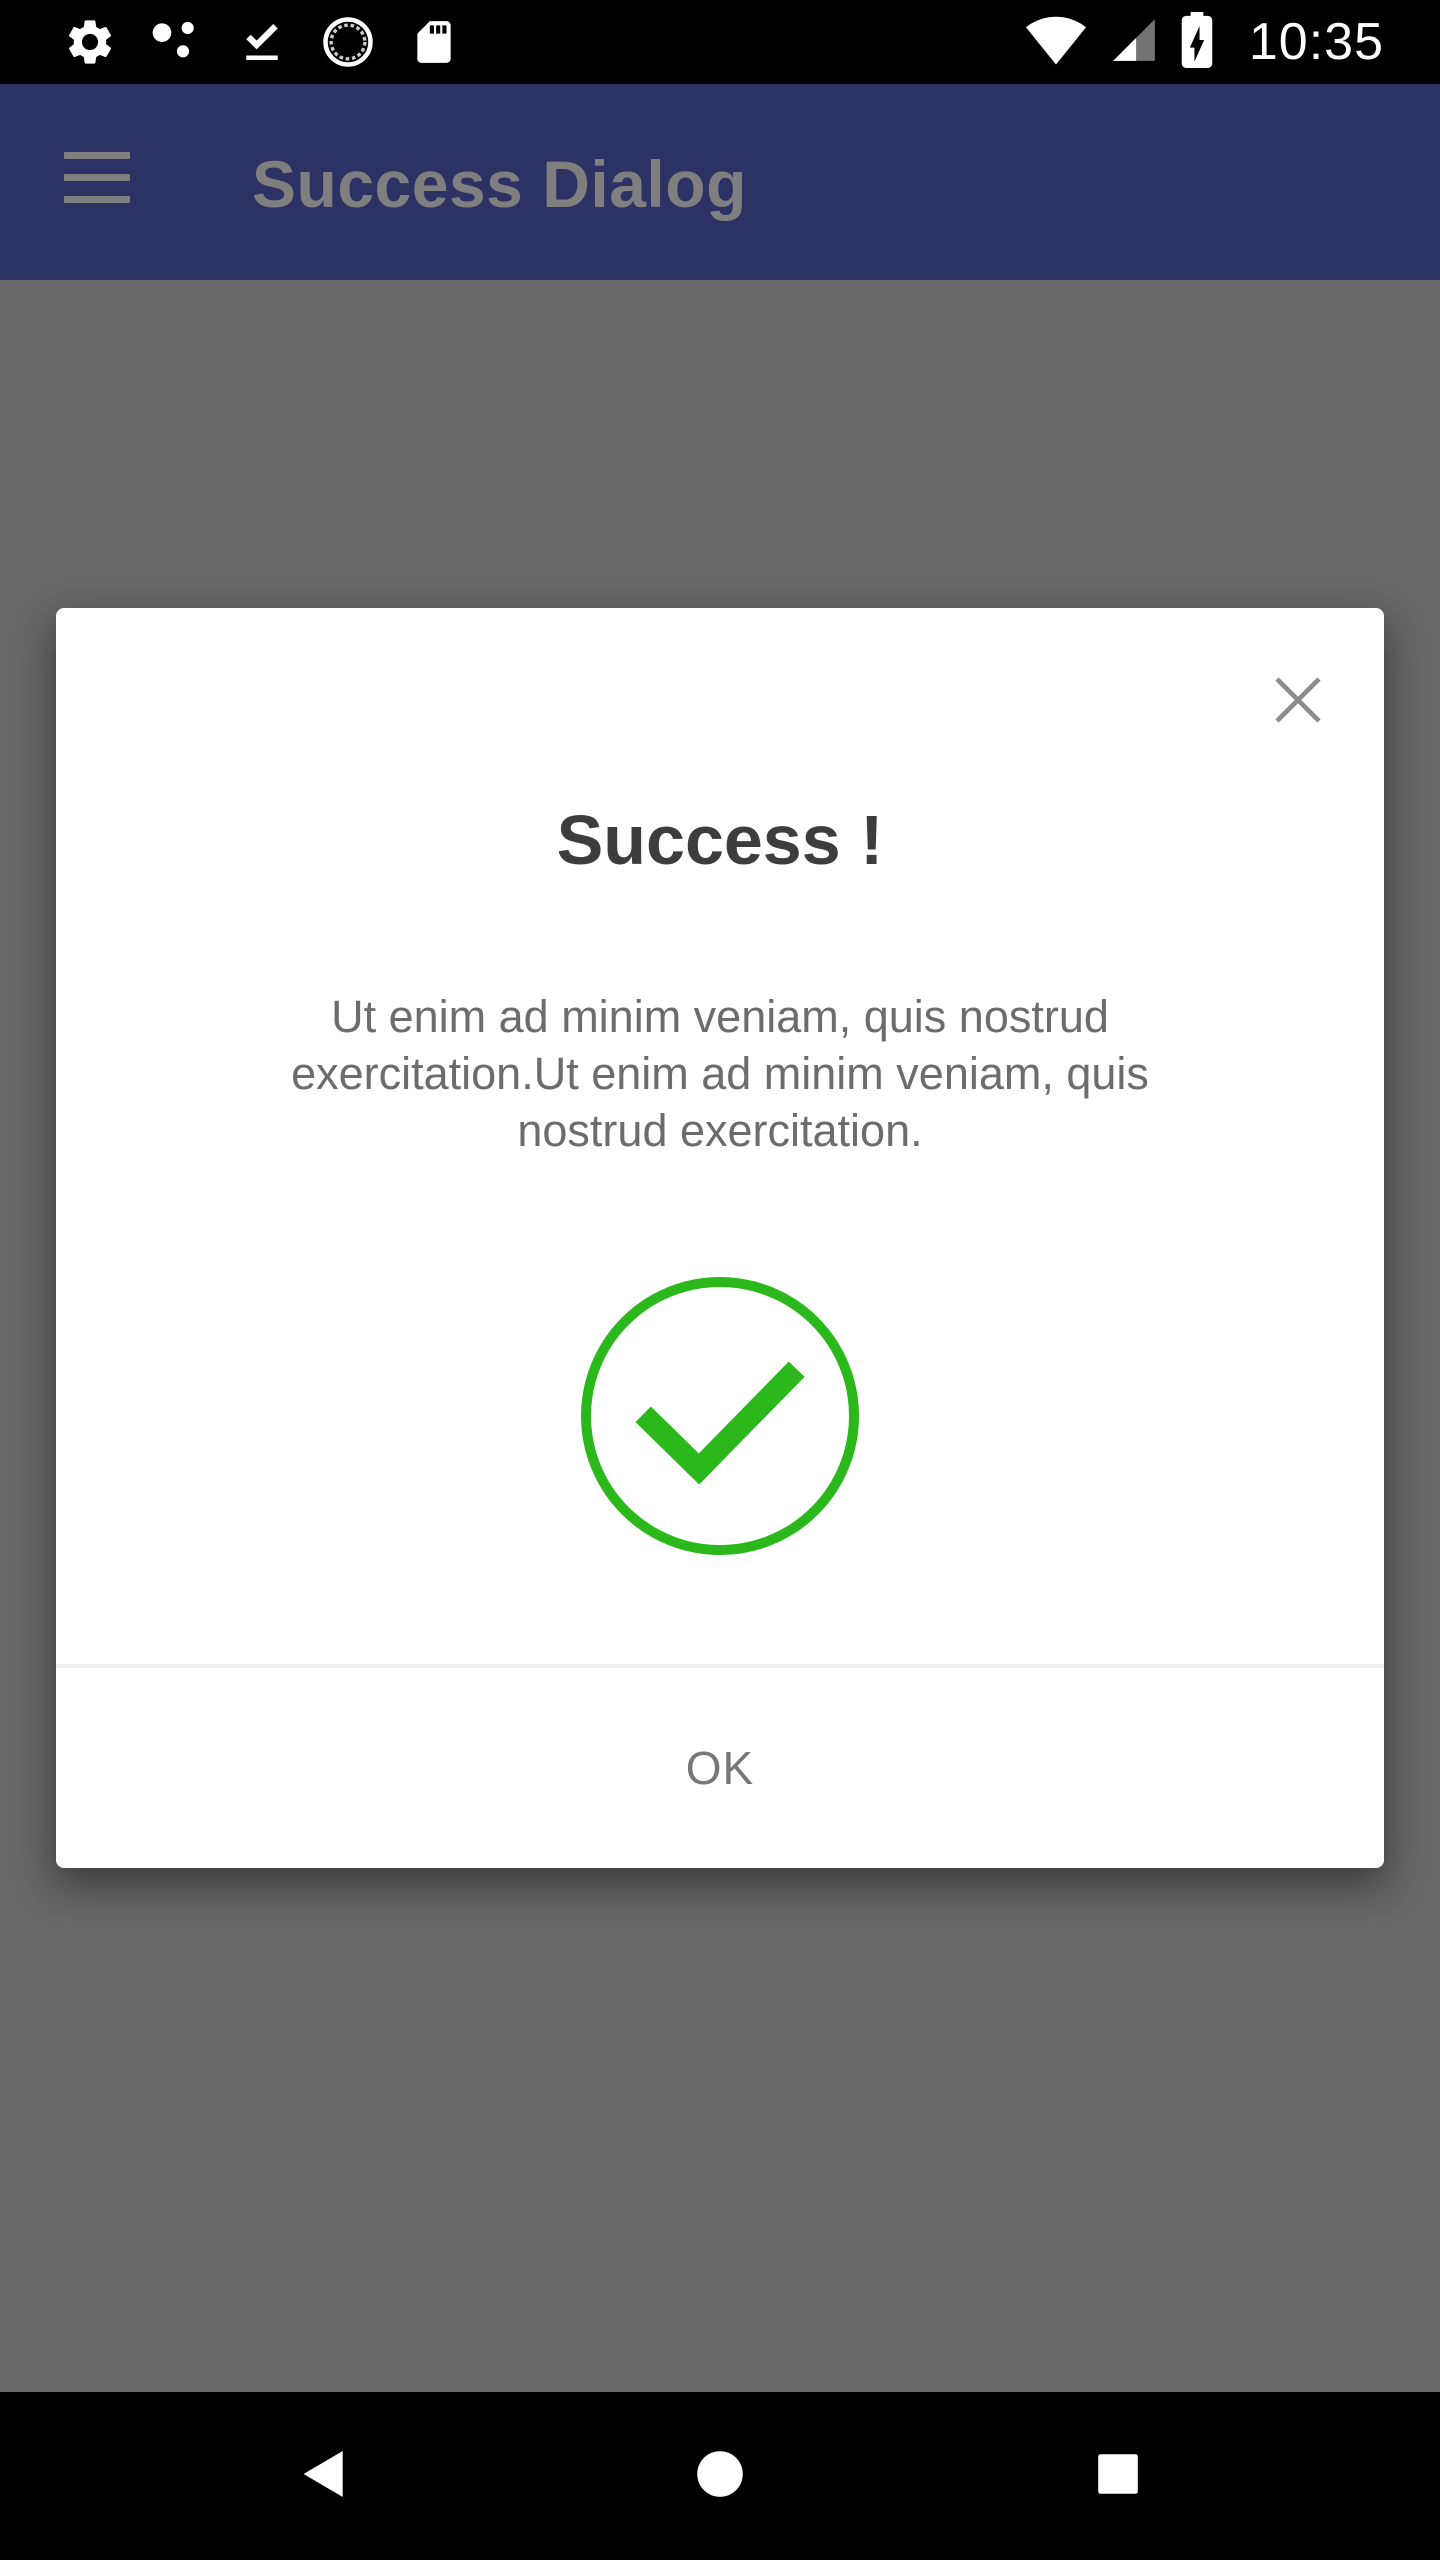 The image size is (1440, 2560). I want to click on ok-button: OK, so click(720, 1768).